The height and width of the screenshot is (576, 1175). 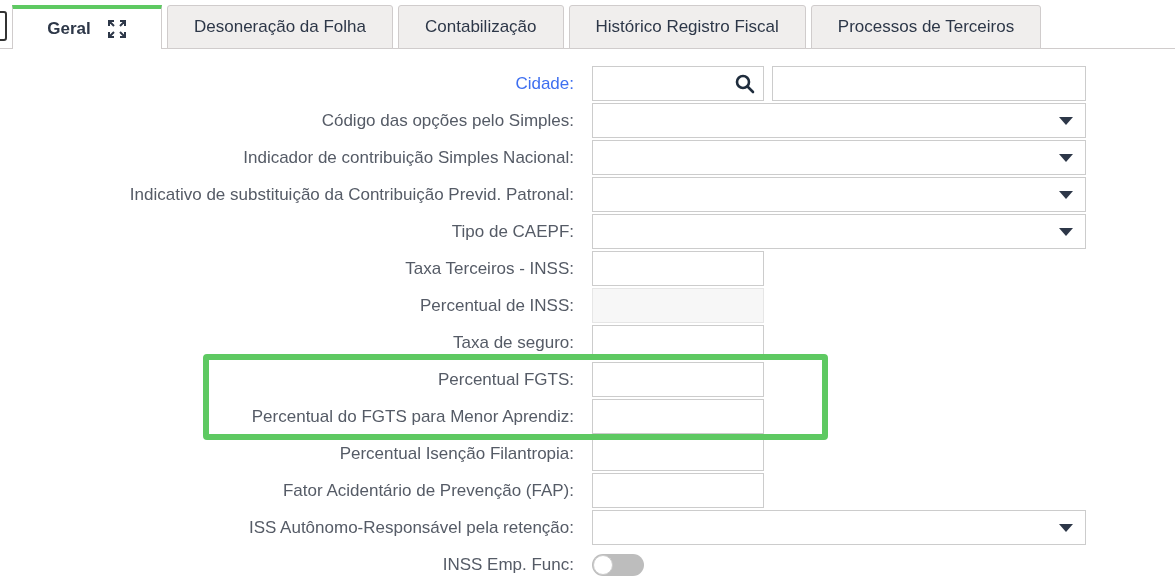 I want to click on field-label: Percentual FGTS:, so click(x=505, y=379).